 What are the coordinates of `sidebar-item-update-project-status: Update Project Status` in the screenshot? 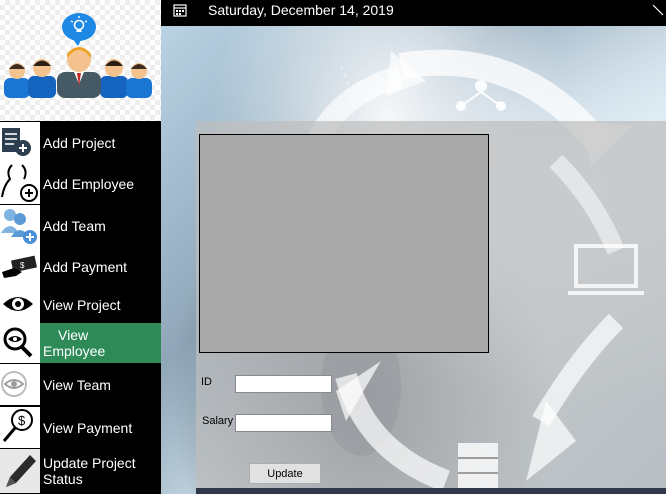 It's located at (80, 471).